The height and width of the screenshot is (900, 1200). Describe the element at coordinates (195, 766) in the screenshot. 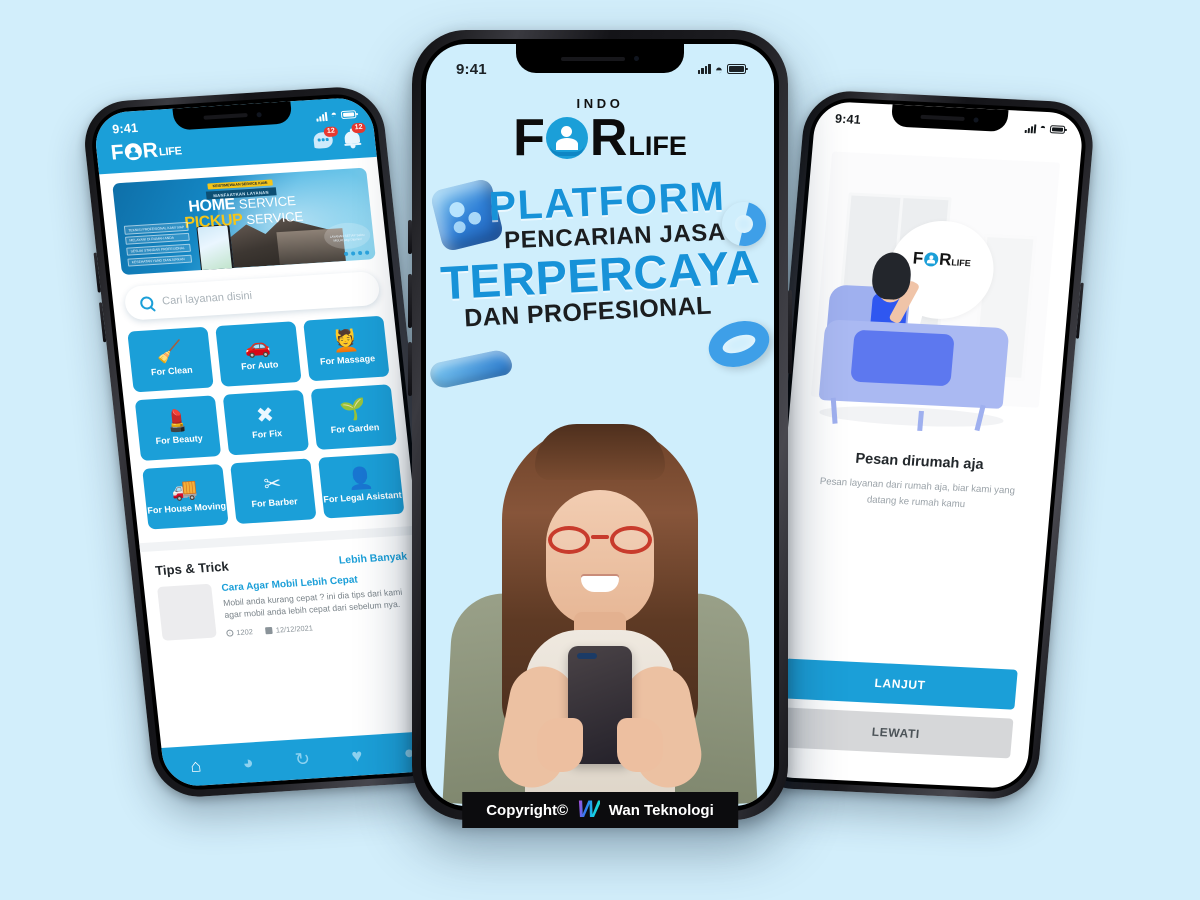

I see `home-icon: ⌂` at that location.